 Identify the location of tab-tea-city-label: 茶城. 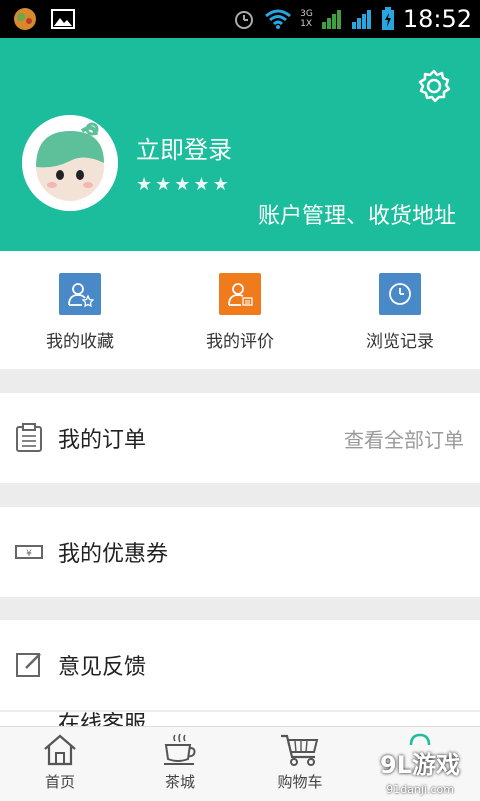
(179, 782).